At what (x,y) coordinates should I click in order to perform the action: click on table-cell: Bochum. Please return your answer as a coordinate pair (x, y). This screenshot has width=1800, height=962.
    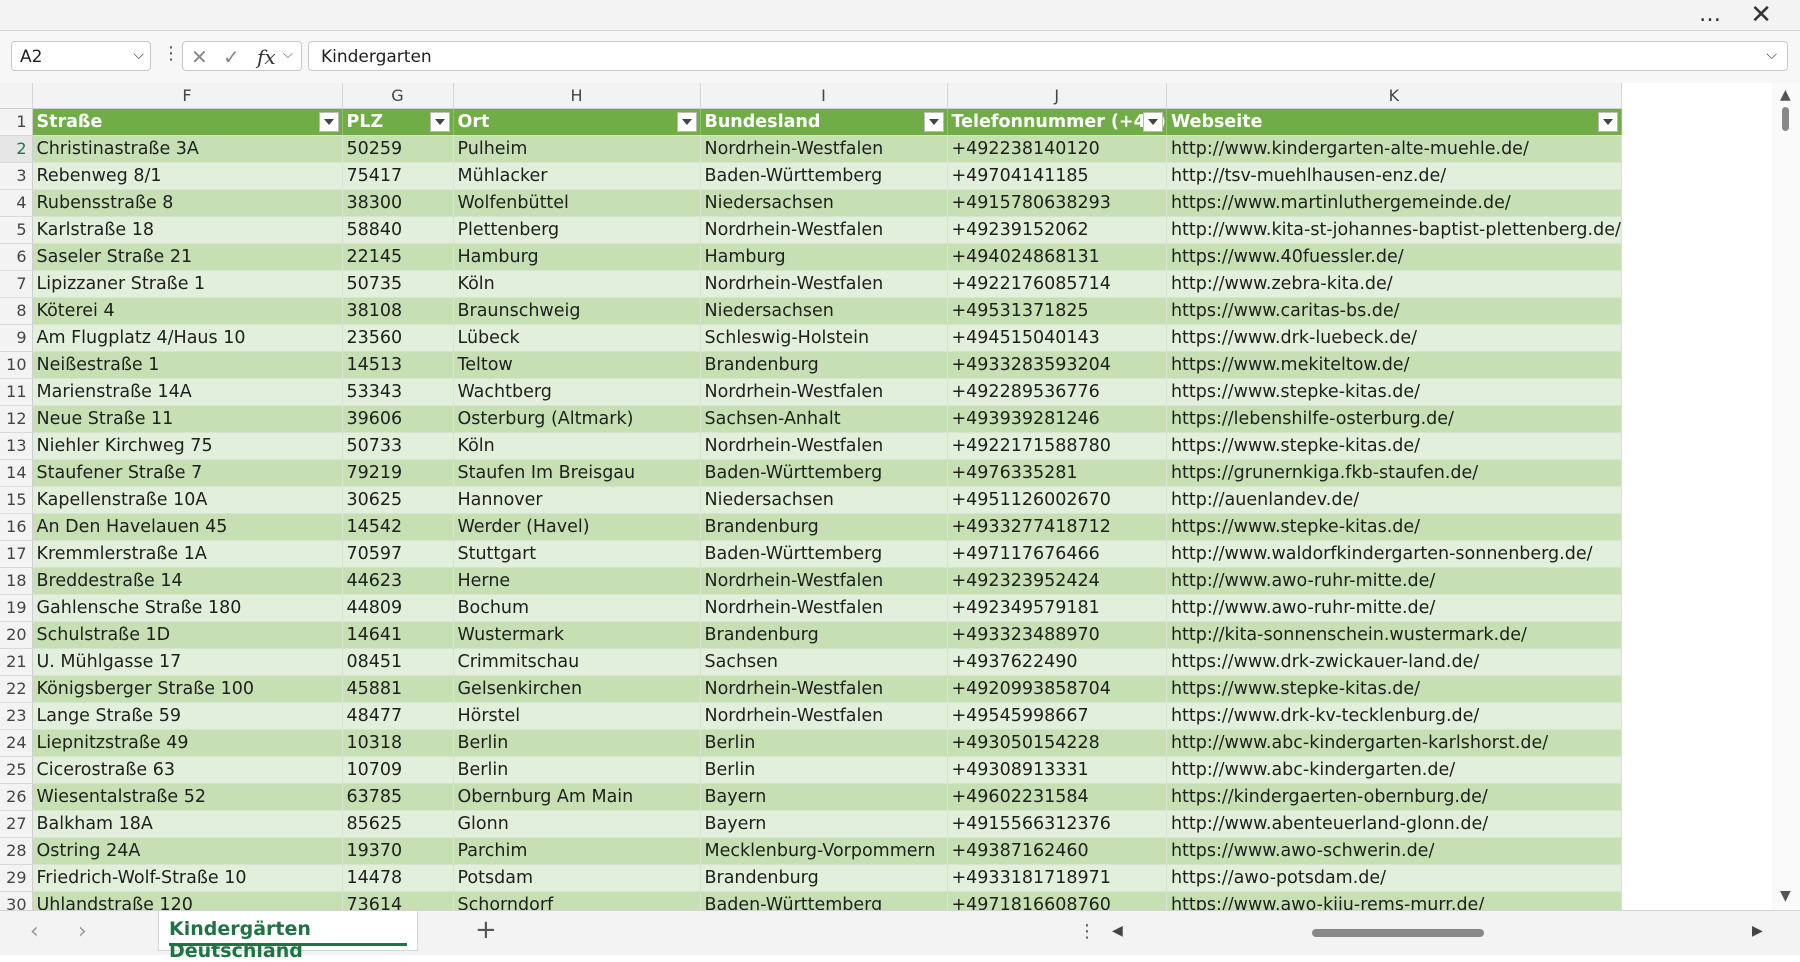
    Looking at the image, I should click on (577, 608).